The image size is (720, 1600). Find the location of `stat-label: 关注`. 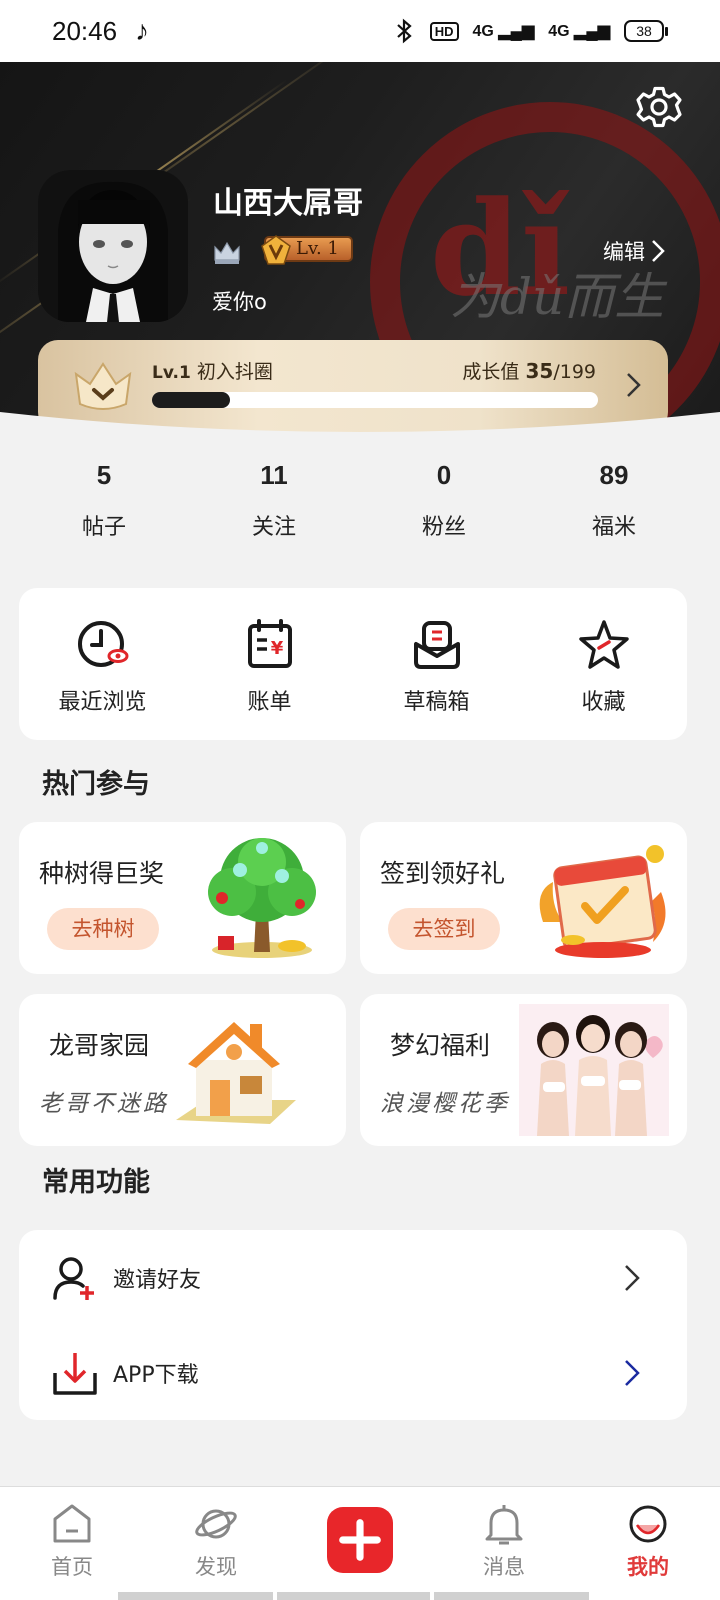

stat-label: 关注 is located at coordinates (273, 527).